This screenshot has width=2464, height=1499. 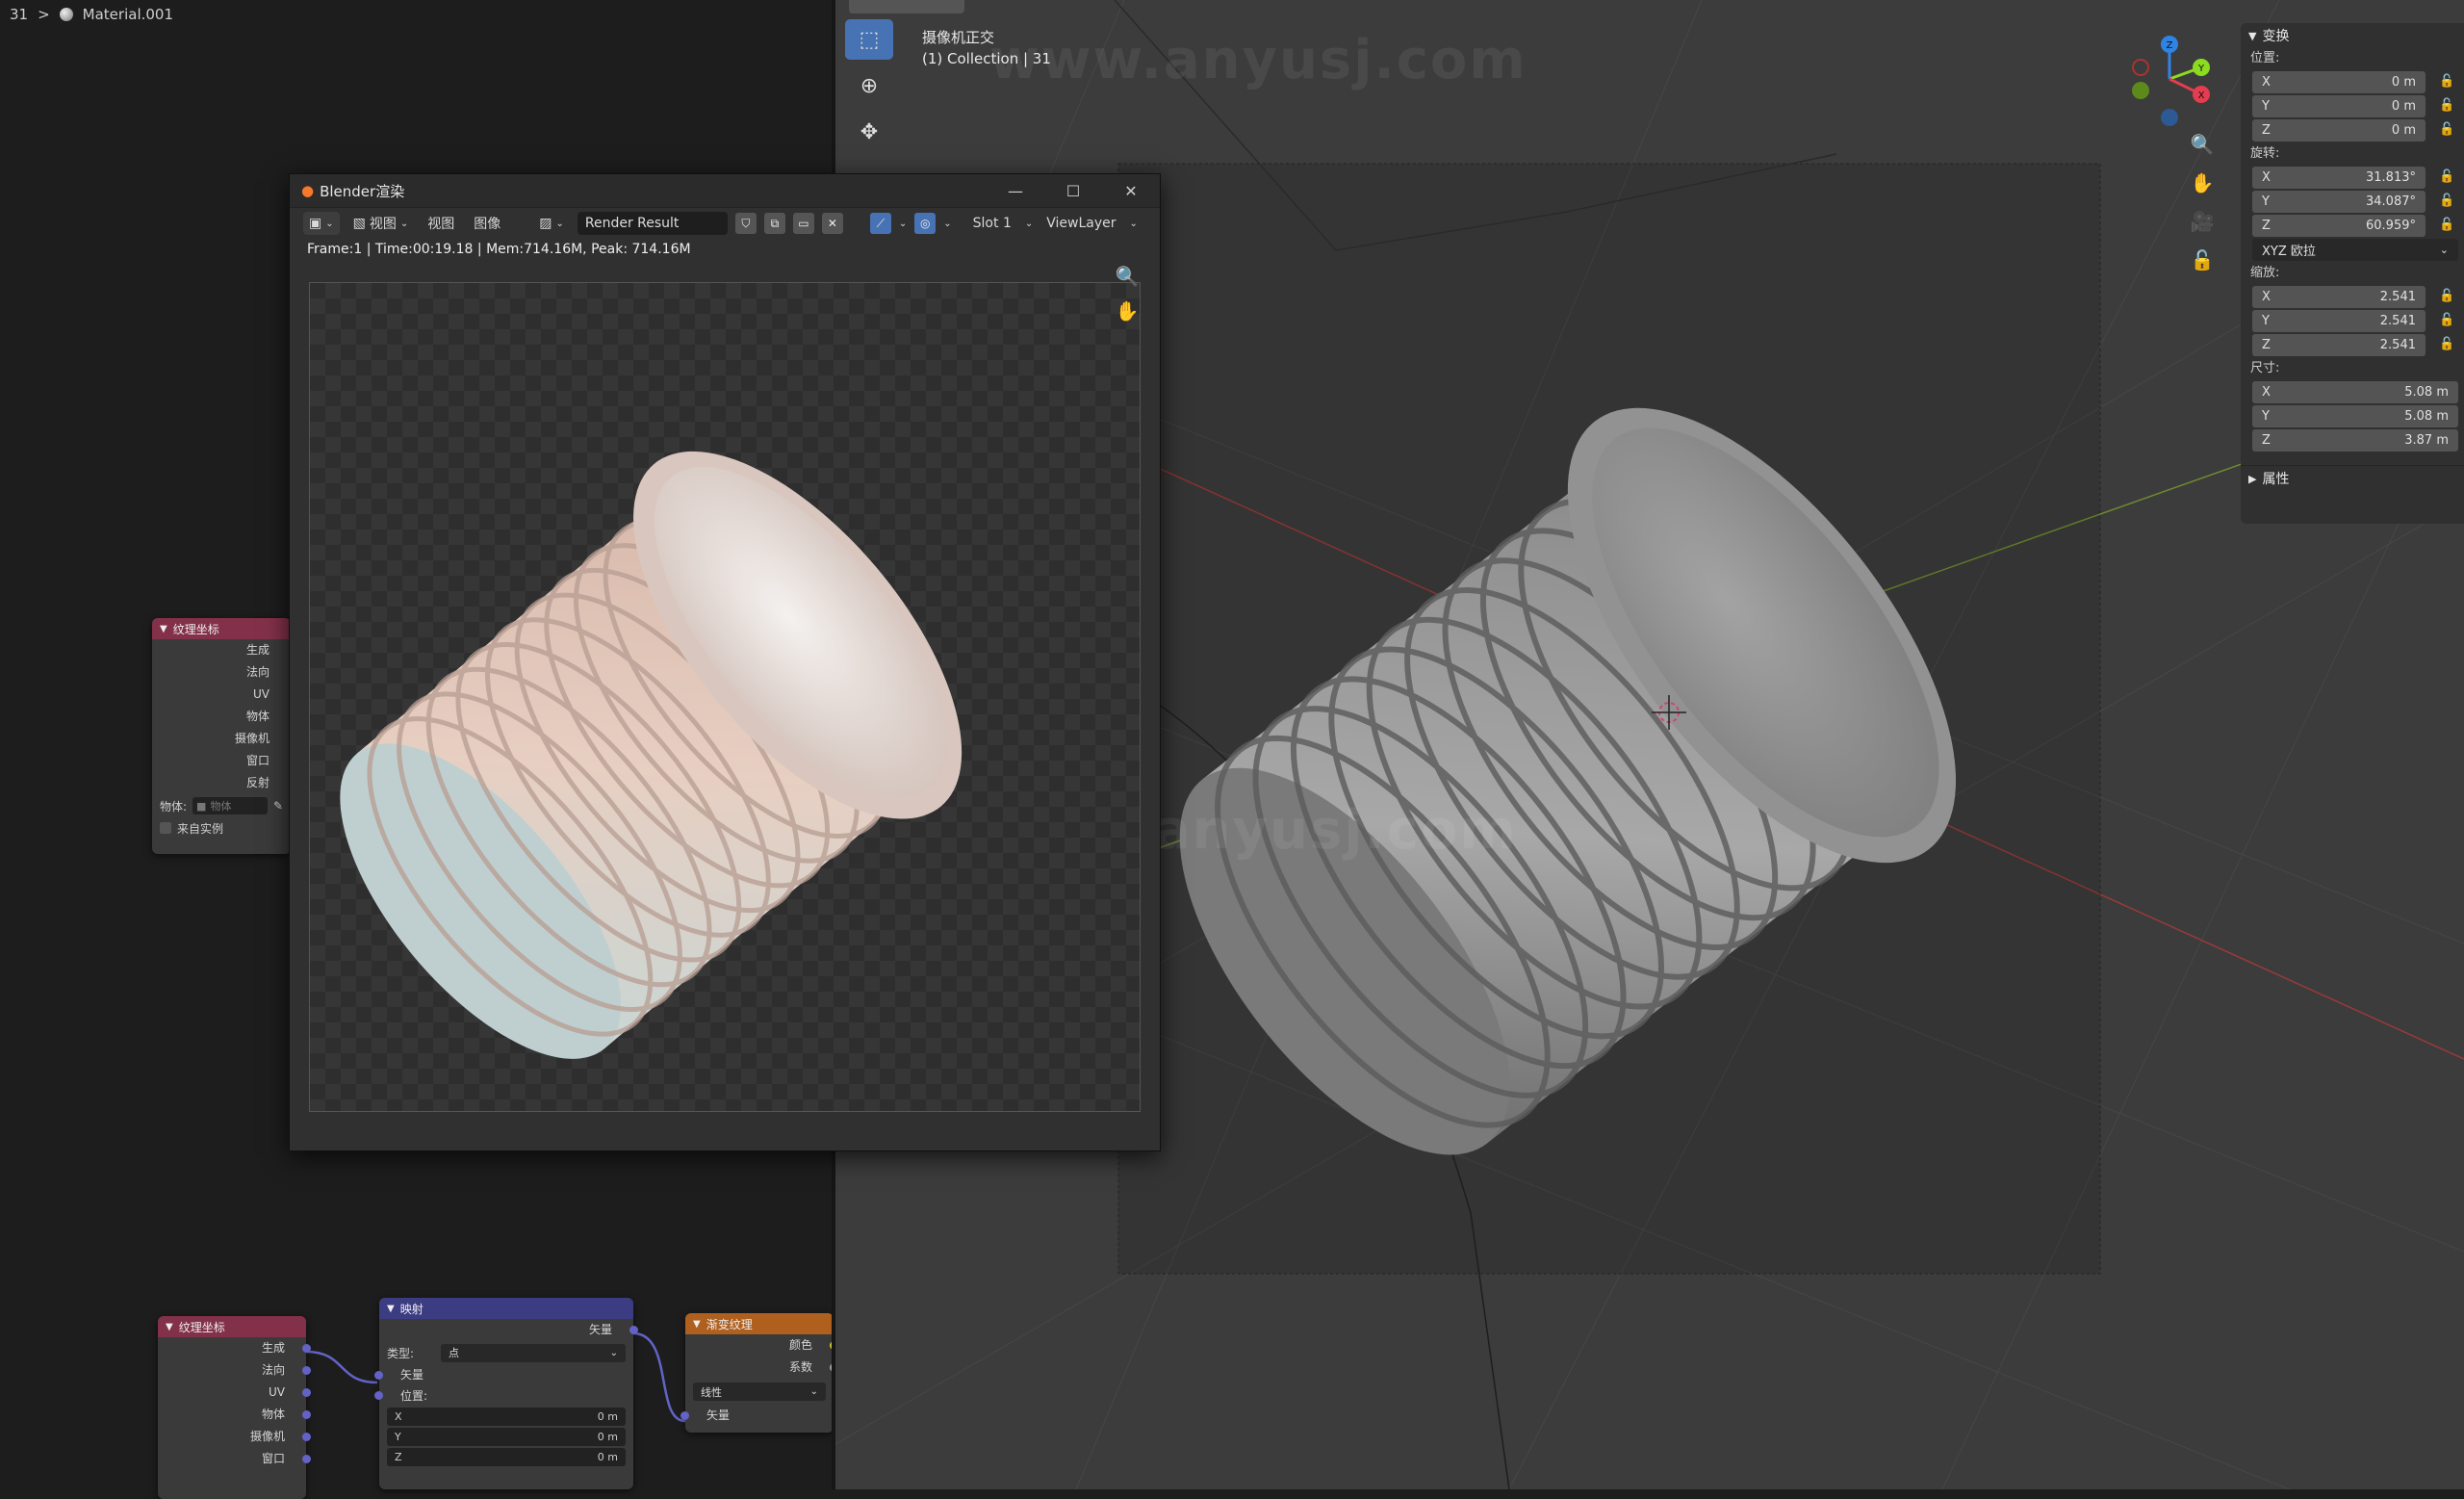 What do you see at coordinates (1073, 191) in the screenshot?
I see `maximize-icon: ☐` at bounding box center [1073, 191].